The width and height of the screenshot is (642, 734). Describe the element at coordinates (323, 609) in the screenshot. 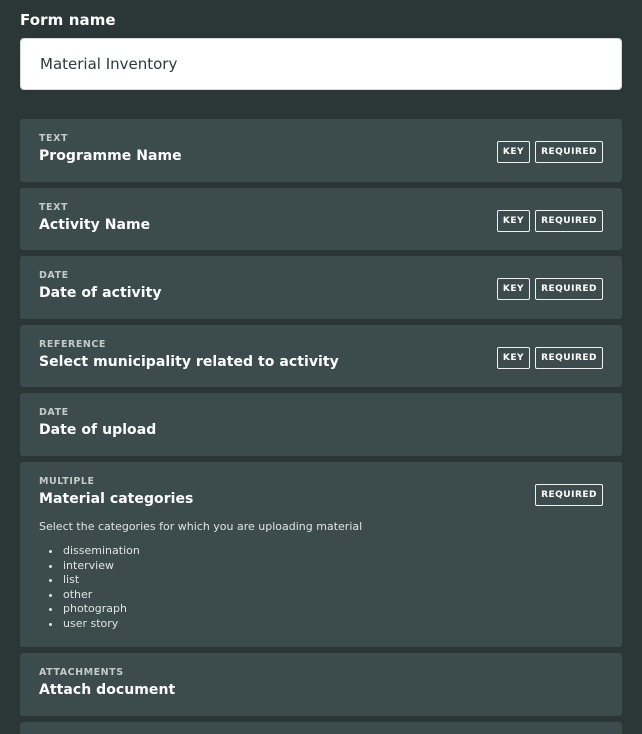

I see `field-option-item: photograph` at that location.